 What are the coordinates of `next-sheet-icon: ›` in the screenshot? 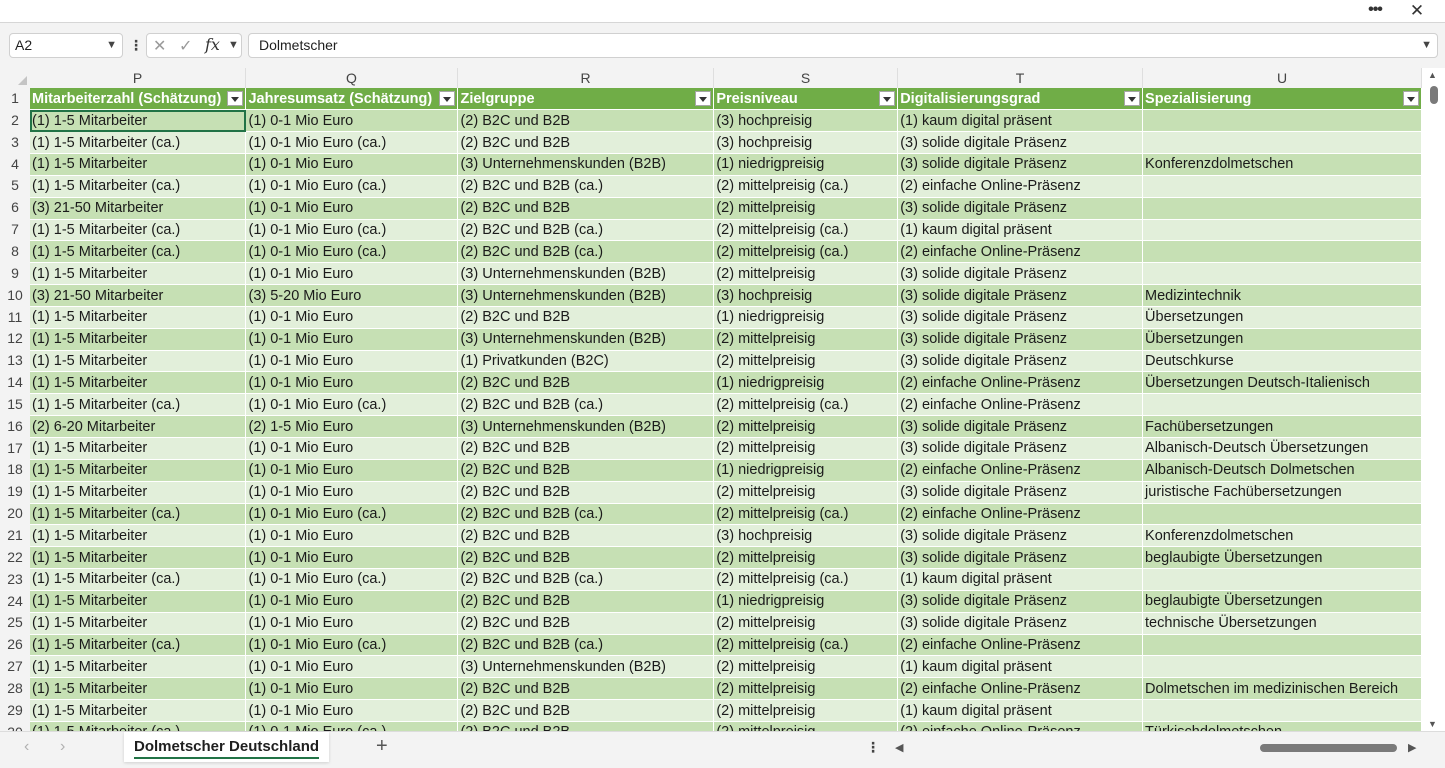 It's located at (62, 747).